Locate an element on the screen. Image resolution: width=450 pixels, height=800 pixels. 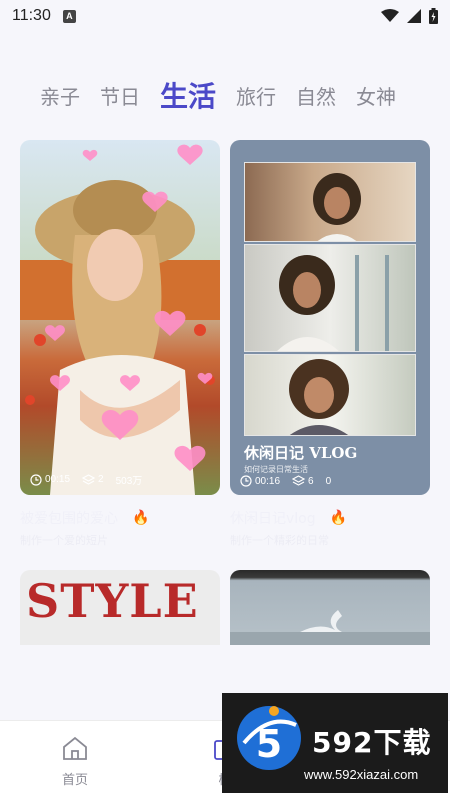
style-overlay-text: STYLE is located at coordinates (112, 601).